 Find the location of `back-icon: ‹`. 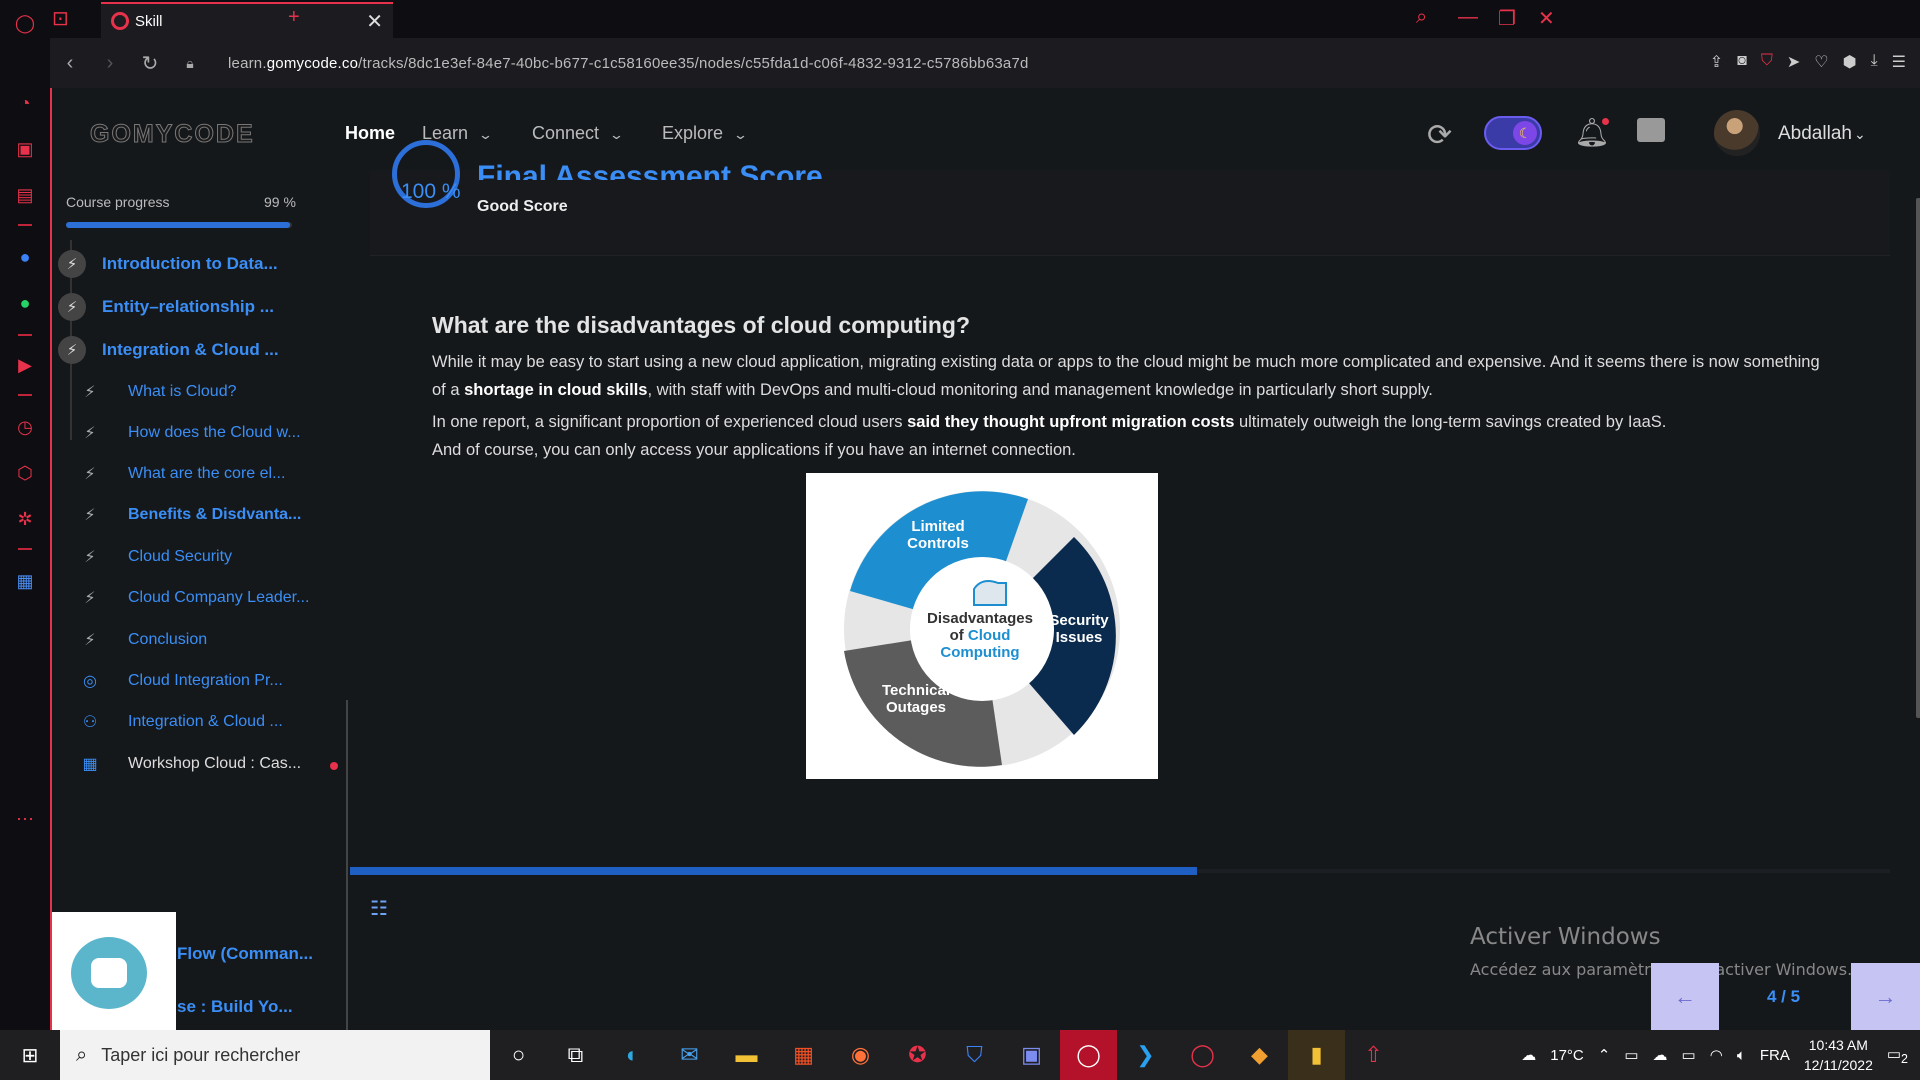

back-icon: ‹ is located at coordinates (70, 63).